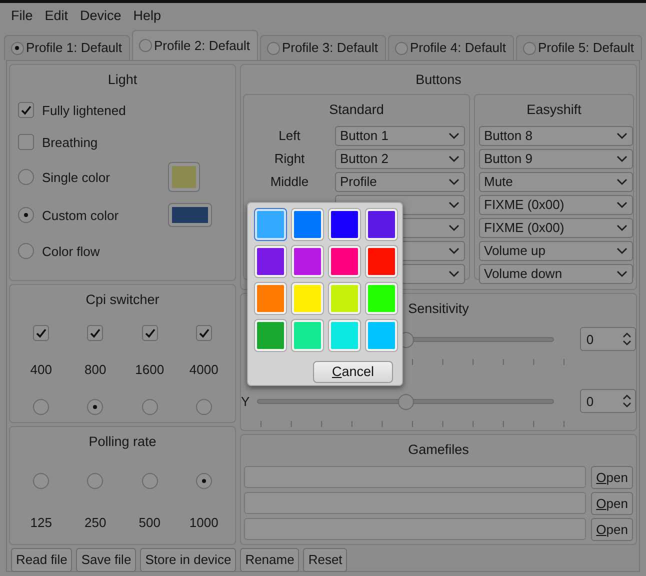  What do you see at coordinates (289, 182) in the screenshot?
I see `row-label: Middle` at bounding box center [289, 182].